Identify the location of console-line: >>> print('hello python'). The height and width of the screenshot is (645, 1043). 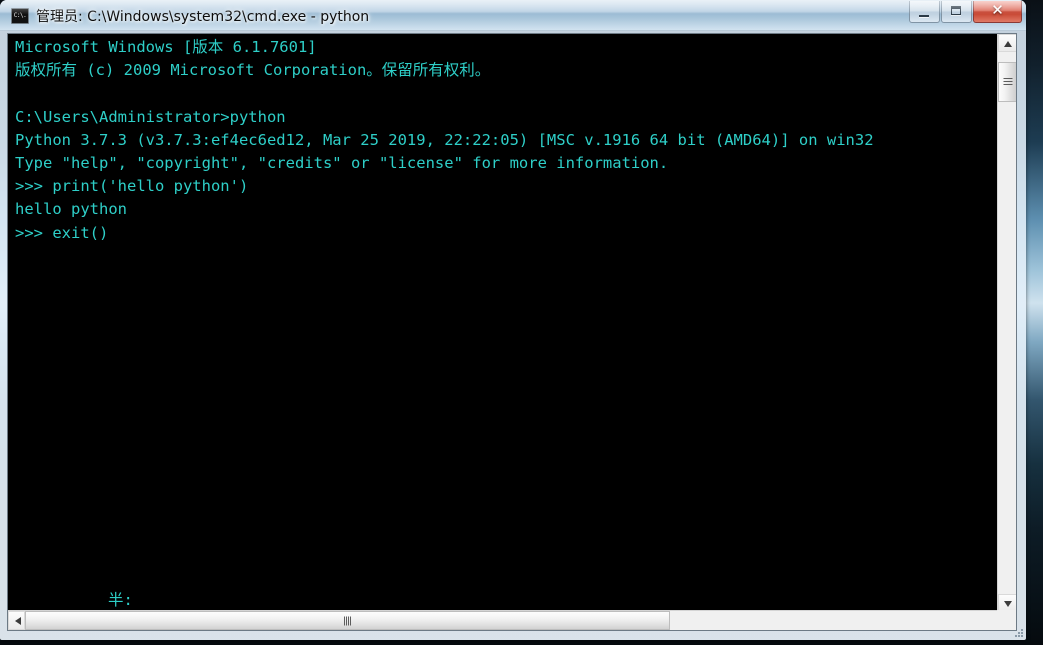
(132, 186).